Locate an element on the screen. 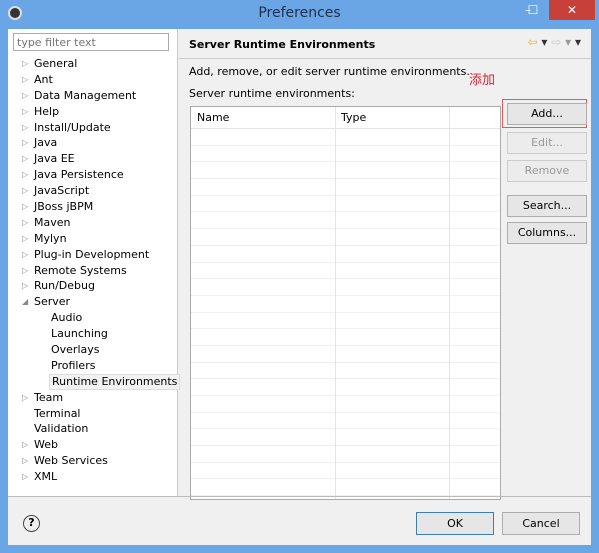  filter-input is located at coordinates (91, 42).